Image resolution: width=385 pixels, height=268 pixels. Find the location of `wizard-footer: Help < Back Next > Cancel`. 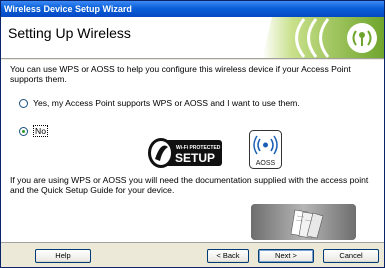

wizard-footer: Help < Back Next > Cancel is located at coordinates (192, 255).